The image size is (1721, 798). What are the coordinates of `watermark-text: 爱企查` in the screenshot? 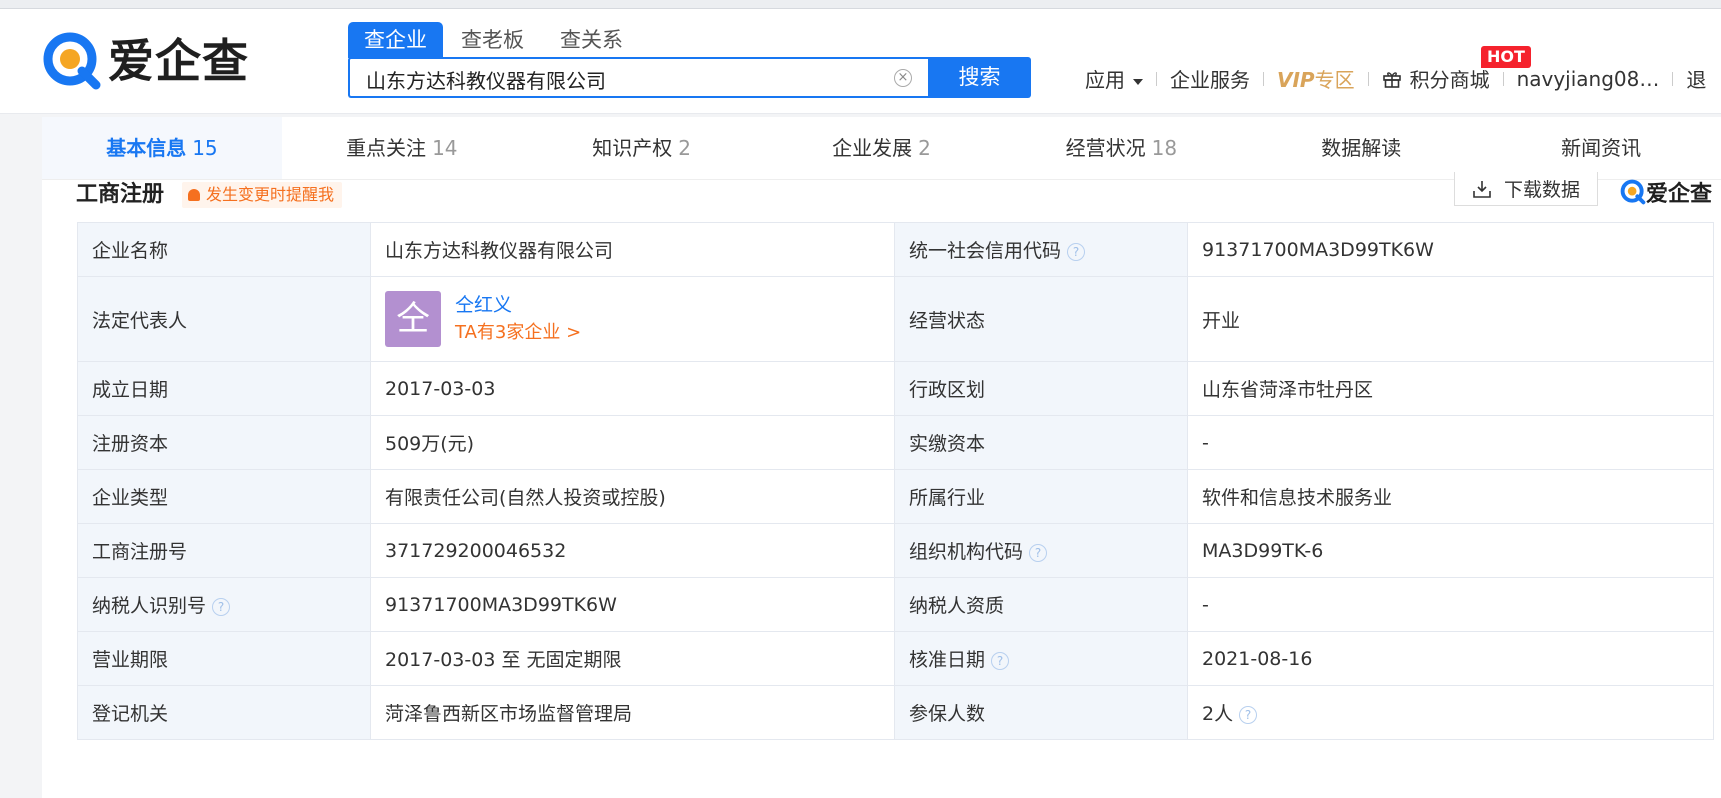 It's located at (1679, 194).